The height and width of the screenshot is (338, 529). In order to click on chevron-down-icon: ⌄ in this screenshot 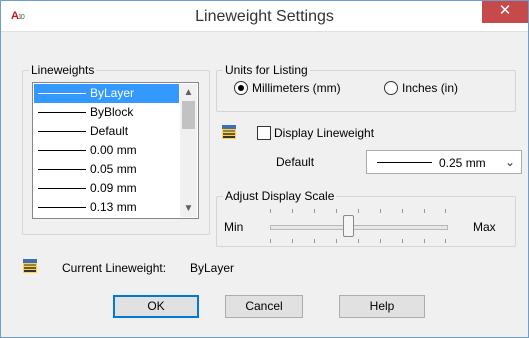, I will do `click(509, 162)`.